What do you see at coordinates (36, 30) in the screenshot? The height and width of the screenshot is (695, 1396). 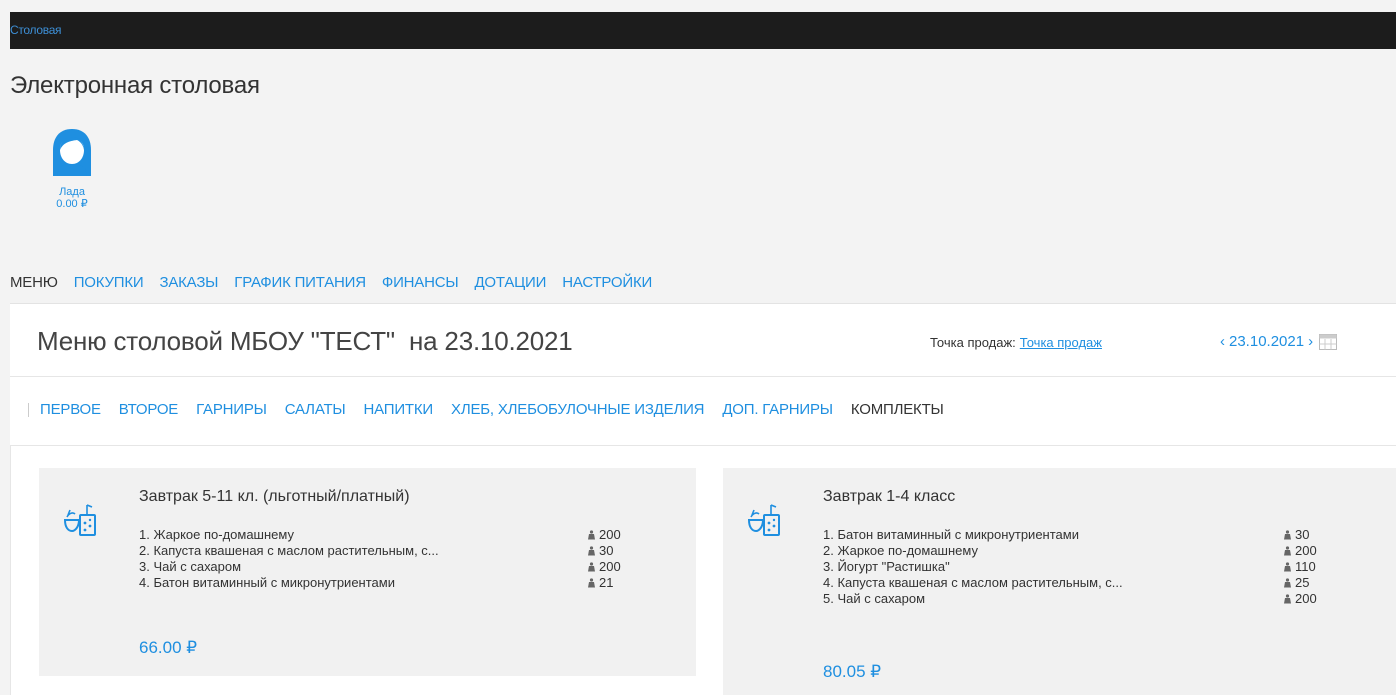 I see `brand-link: Столовая` at bounding box center [36, 30].